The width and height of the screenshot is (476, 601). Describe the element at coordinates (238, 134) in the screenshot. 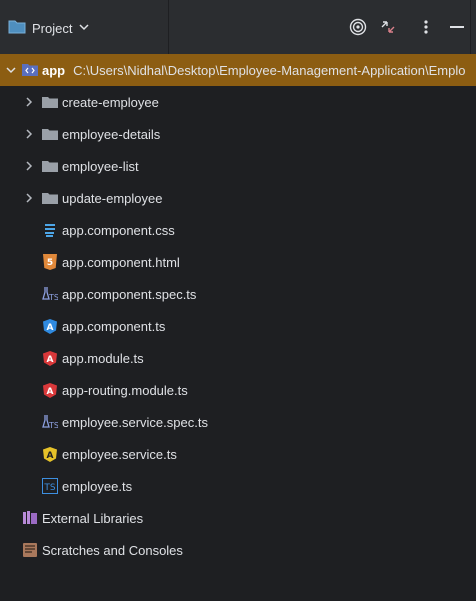

I see `tree-folder: employee-details` at that location.